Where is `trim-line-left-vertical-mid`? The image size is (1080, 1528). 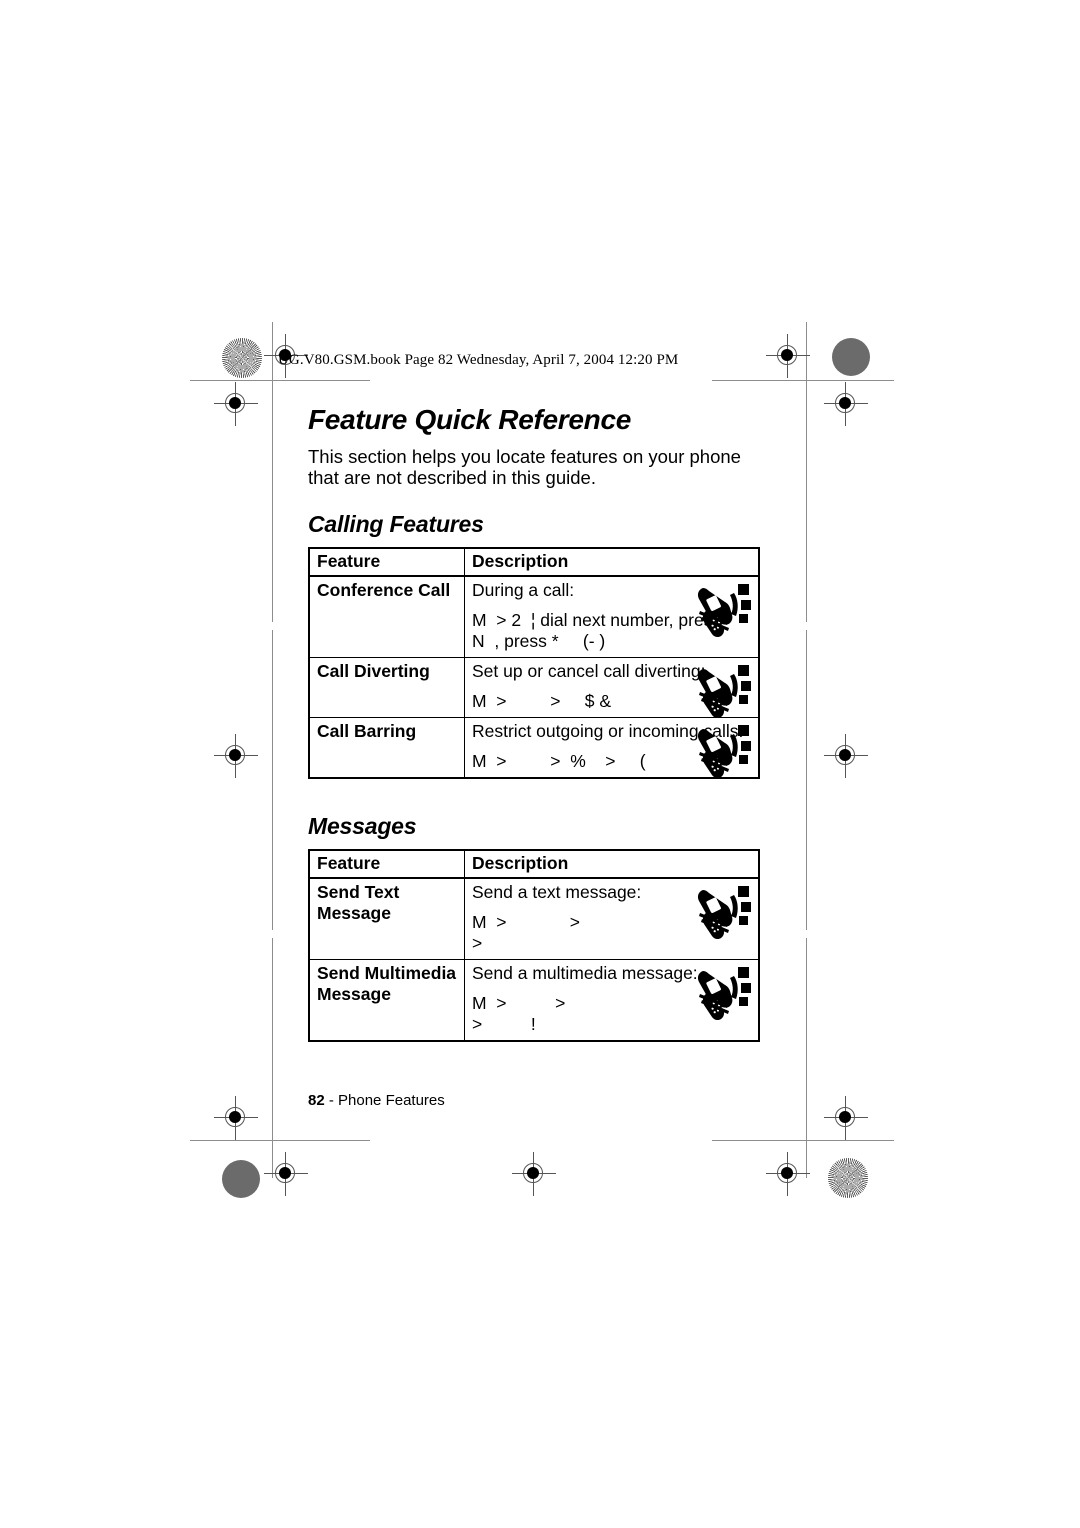
trim-line-left-vertical-mid is located at coordinates (272, 780).